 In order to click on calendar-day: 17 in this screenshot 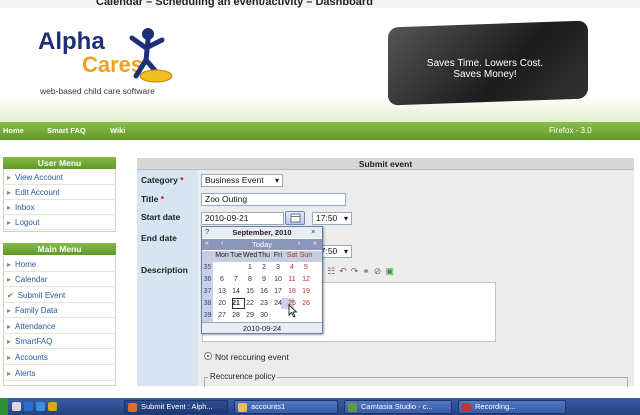, I will do `click(278, 291)`.